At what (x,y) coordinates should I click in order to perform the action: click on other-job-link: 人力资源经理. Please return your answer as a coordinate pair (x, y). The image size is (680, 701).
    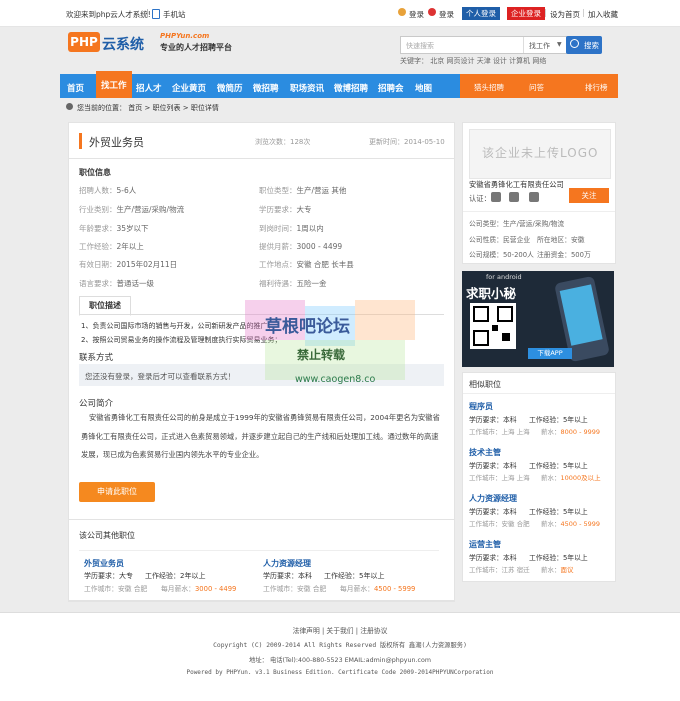
    Looking at the image, I should click on (287, 563).